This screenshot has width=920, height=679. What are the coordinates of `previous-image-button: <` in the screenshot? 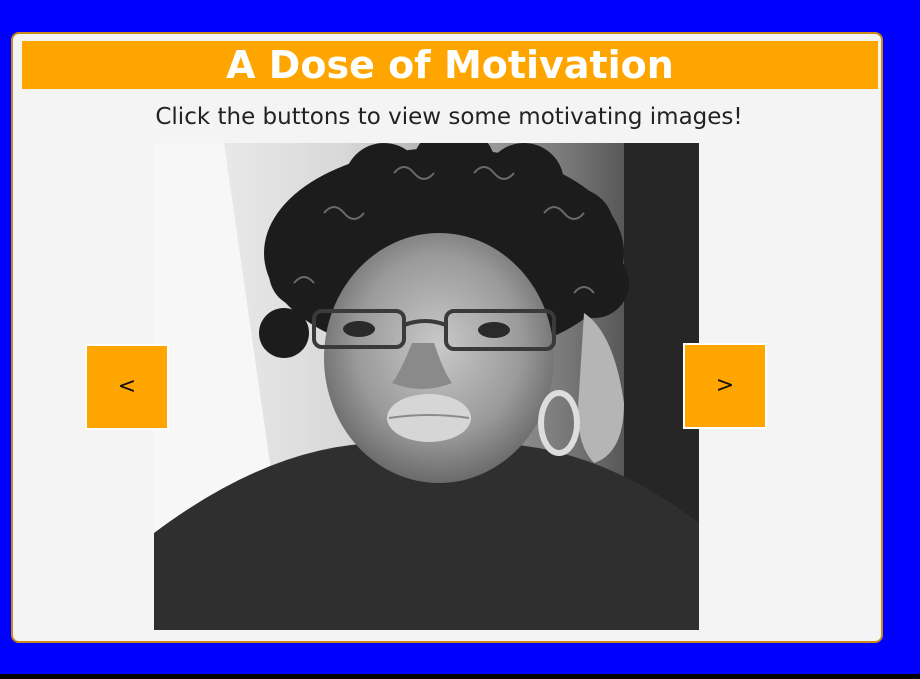 It's located at (127, 387).